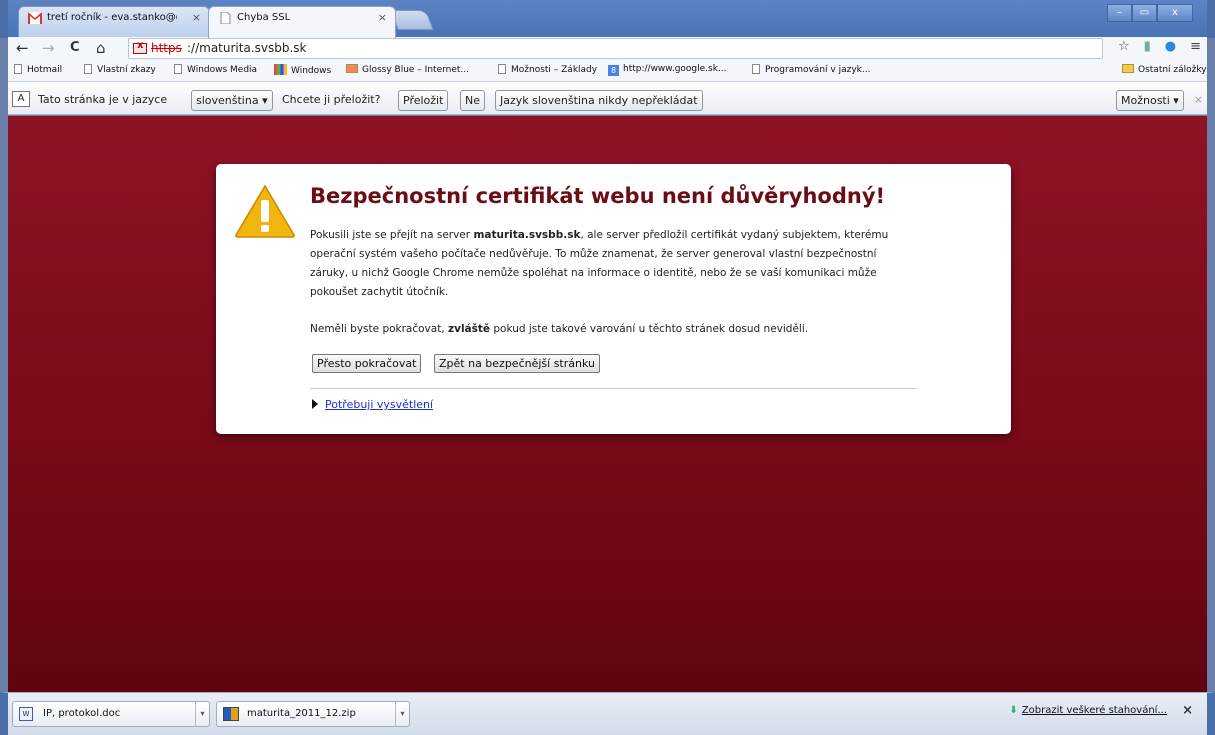 This screenshot has height=735, width=1215. What do you see at coordinates (472, 100) in the screenshot?
I see `no-button: Ne` at bounding box center [472, 100].